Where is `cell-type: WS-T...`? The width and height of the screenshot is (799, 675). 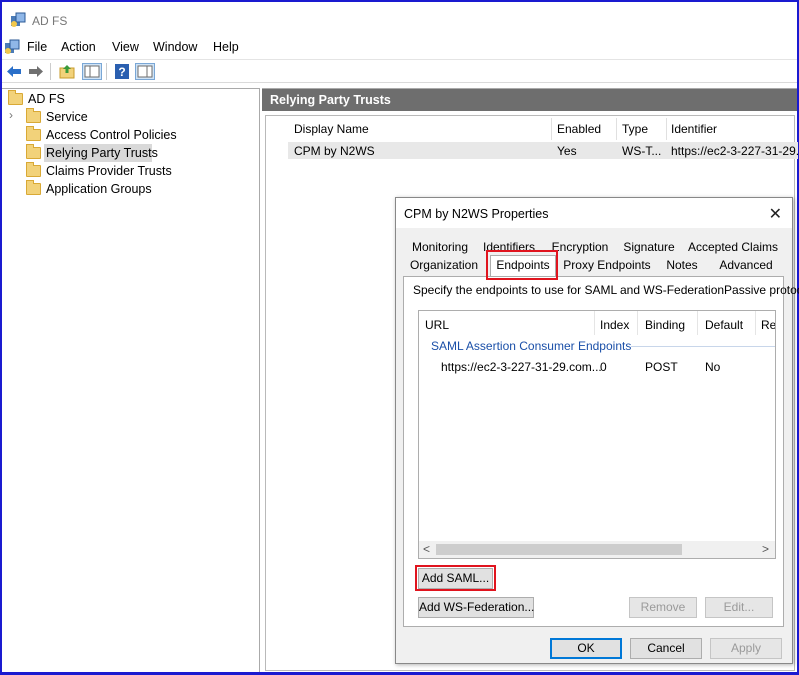 cell-type: WS-T... is located at coordinates (642, 151).